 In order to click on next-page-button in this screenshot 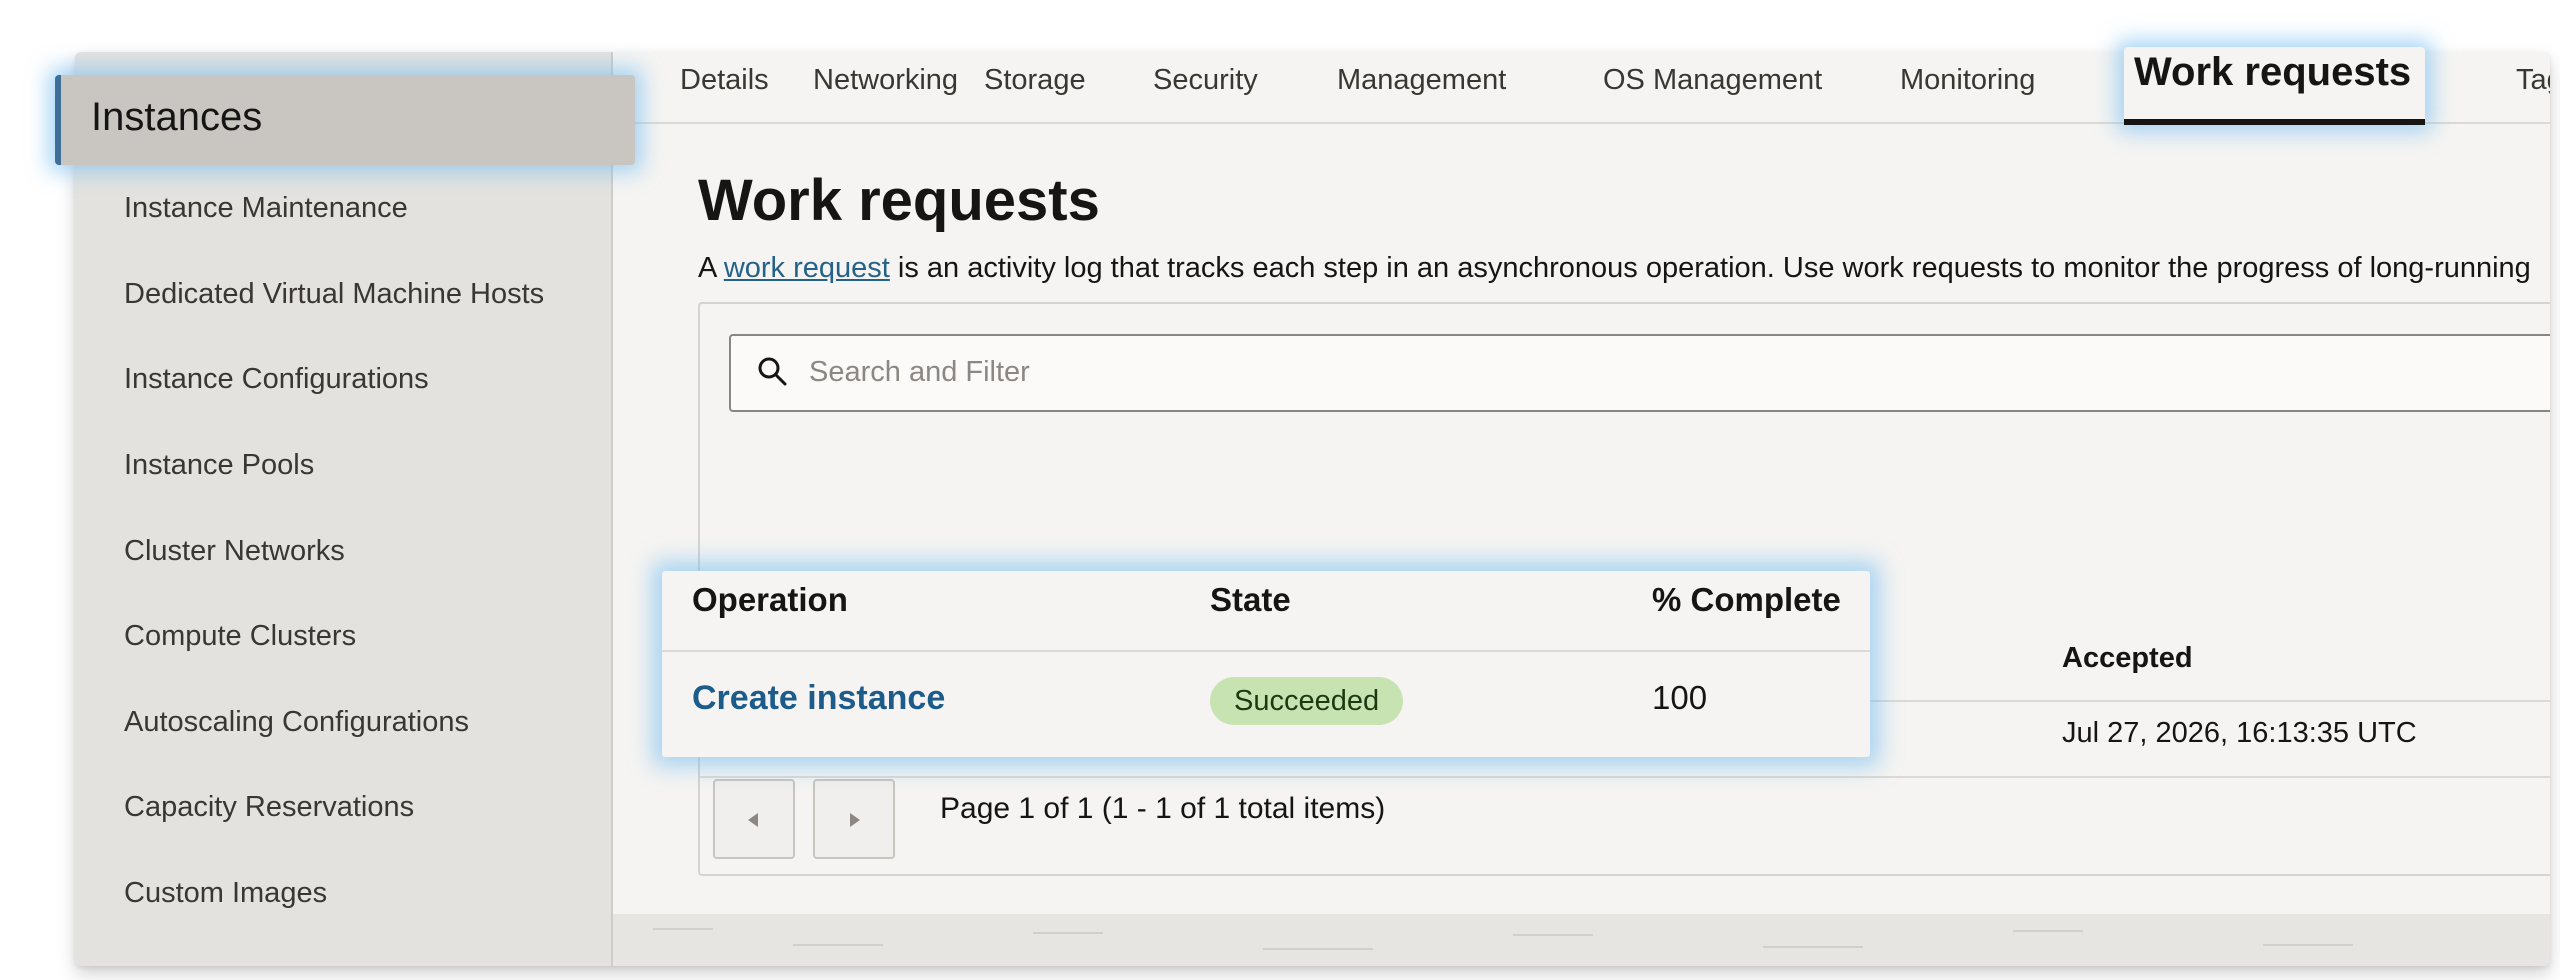, I will do `click(854, 819)`.